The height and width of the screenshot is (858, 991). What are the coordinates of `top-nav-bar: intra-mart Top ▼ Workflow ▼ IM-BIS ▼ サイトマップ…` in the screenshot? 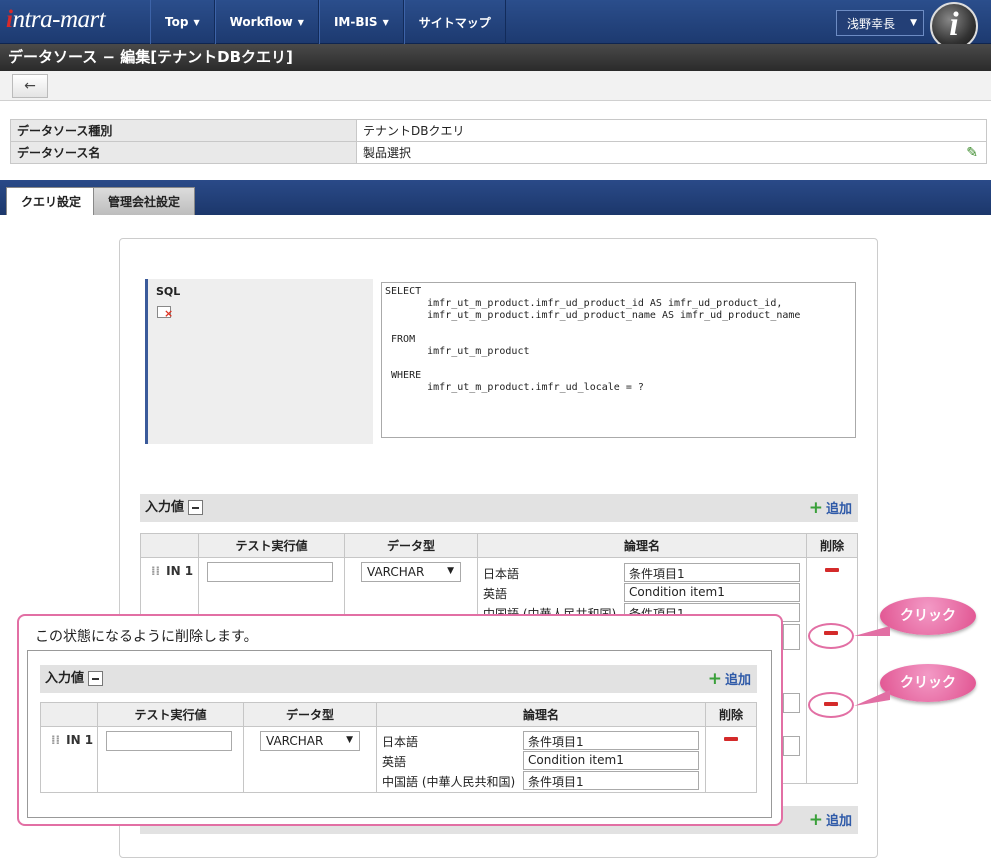 It's located at (495, 25).